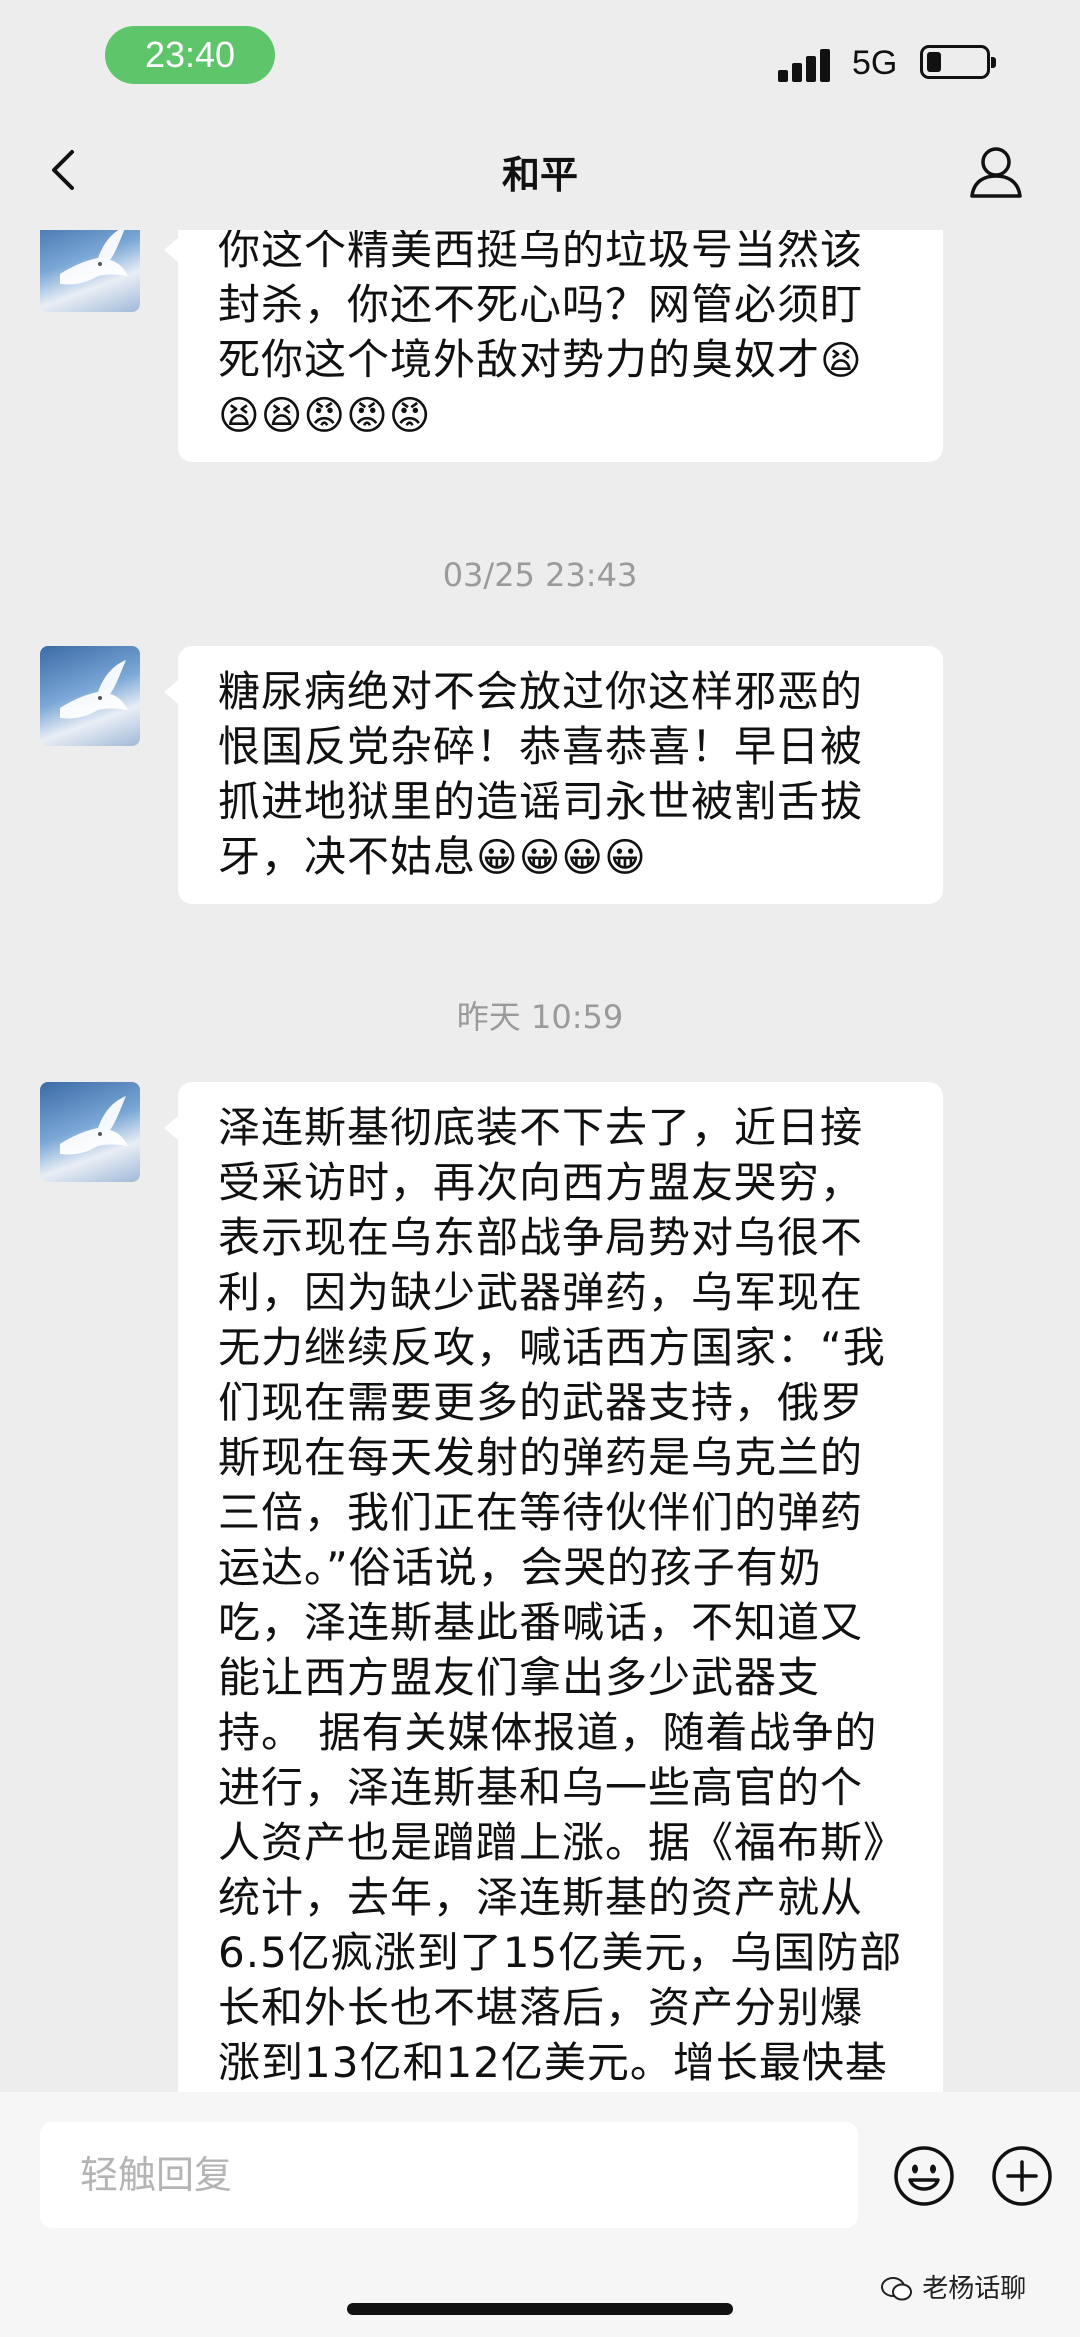 This screenshot has width=1080, height=2337. Describe the element at coordinates (540, 575) in the screenshot. I see `message-timestamp: 03/25 23:43` at that location.